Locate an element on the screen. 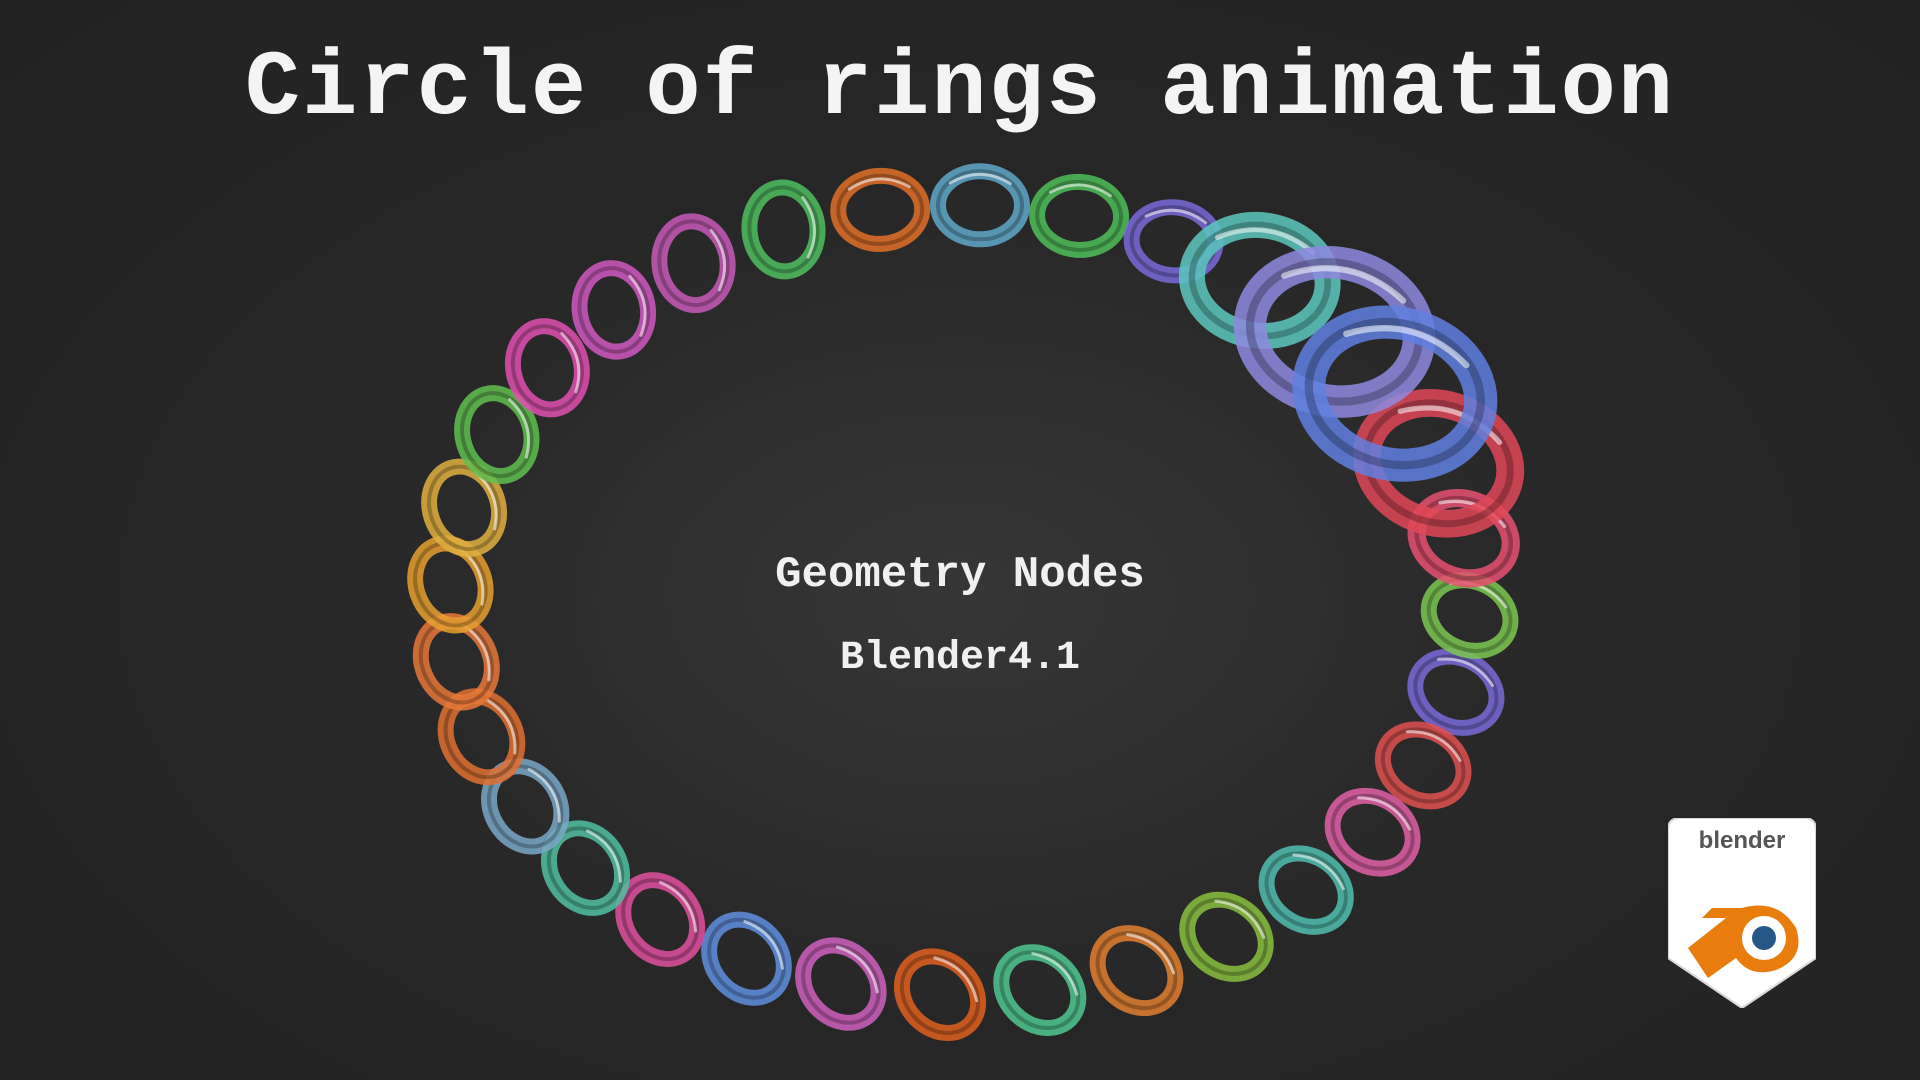  blender-logo-badge: blender is located at coordinates (1742, 913).